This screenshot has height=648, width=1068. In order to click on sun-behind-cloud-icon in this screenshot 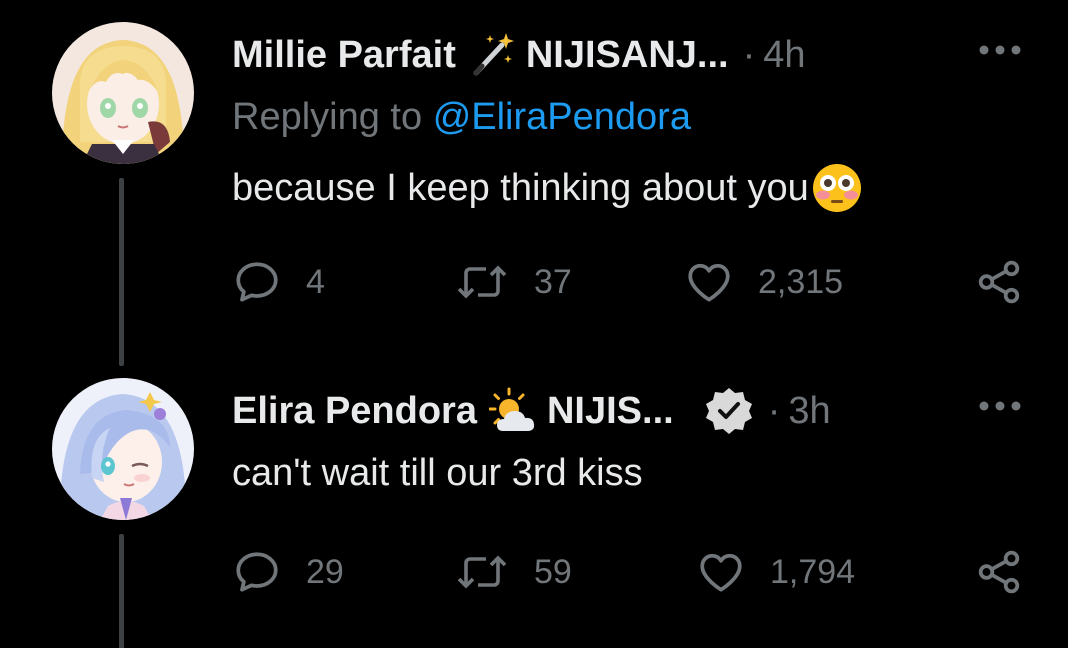, I will do `click(512, 411)`.